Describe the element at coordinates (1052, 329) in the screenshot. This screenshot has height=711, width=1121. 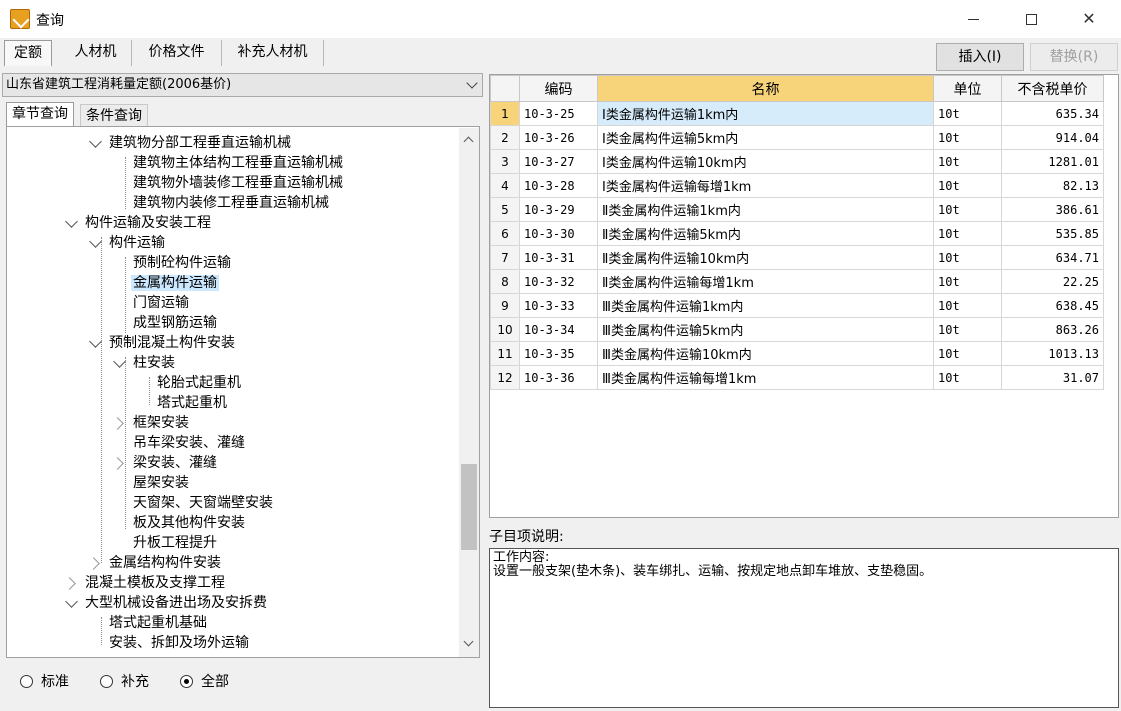
I see `cell-price: 863.26` at that location.